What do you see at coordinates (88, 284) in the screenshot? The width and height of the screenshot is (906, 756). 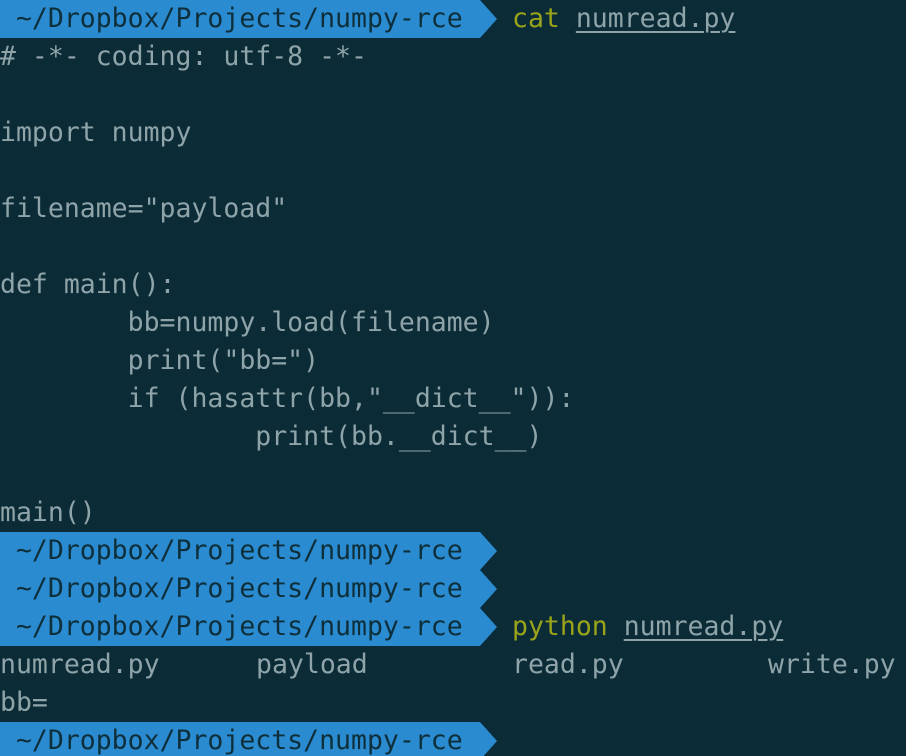 I see `code-line: def main():` at bounding box center [88, 284].